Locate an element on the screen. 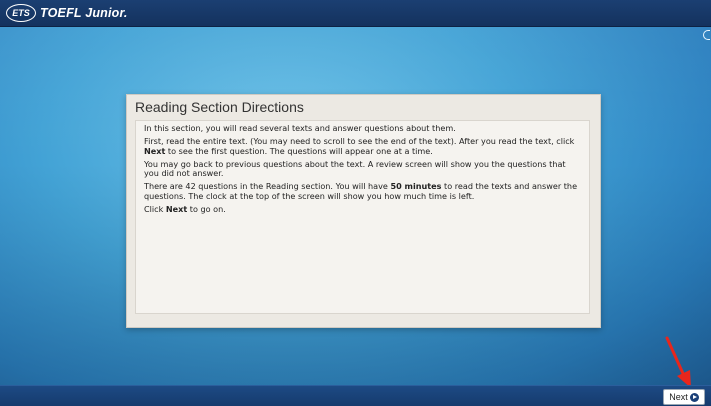 This screenshot has height=406, width=711. logo: ETS TOEFL Junior. is located at coordinates (67, 13).